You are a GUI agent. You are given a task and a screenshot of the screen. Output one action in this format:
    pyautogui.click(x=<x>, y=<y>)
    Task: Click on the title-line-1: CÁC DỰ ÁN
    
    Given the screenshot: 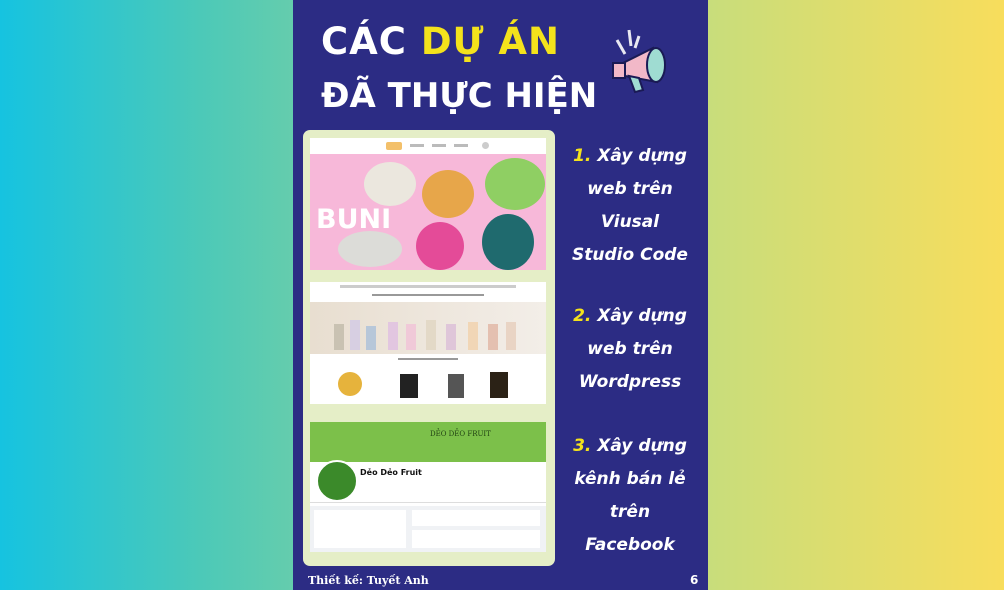 What is the action you would take?
    pyautogui.click(x=440, y=41)
    